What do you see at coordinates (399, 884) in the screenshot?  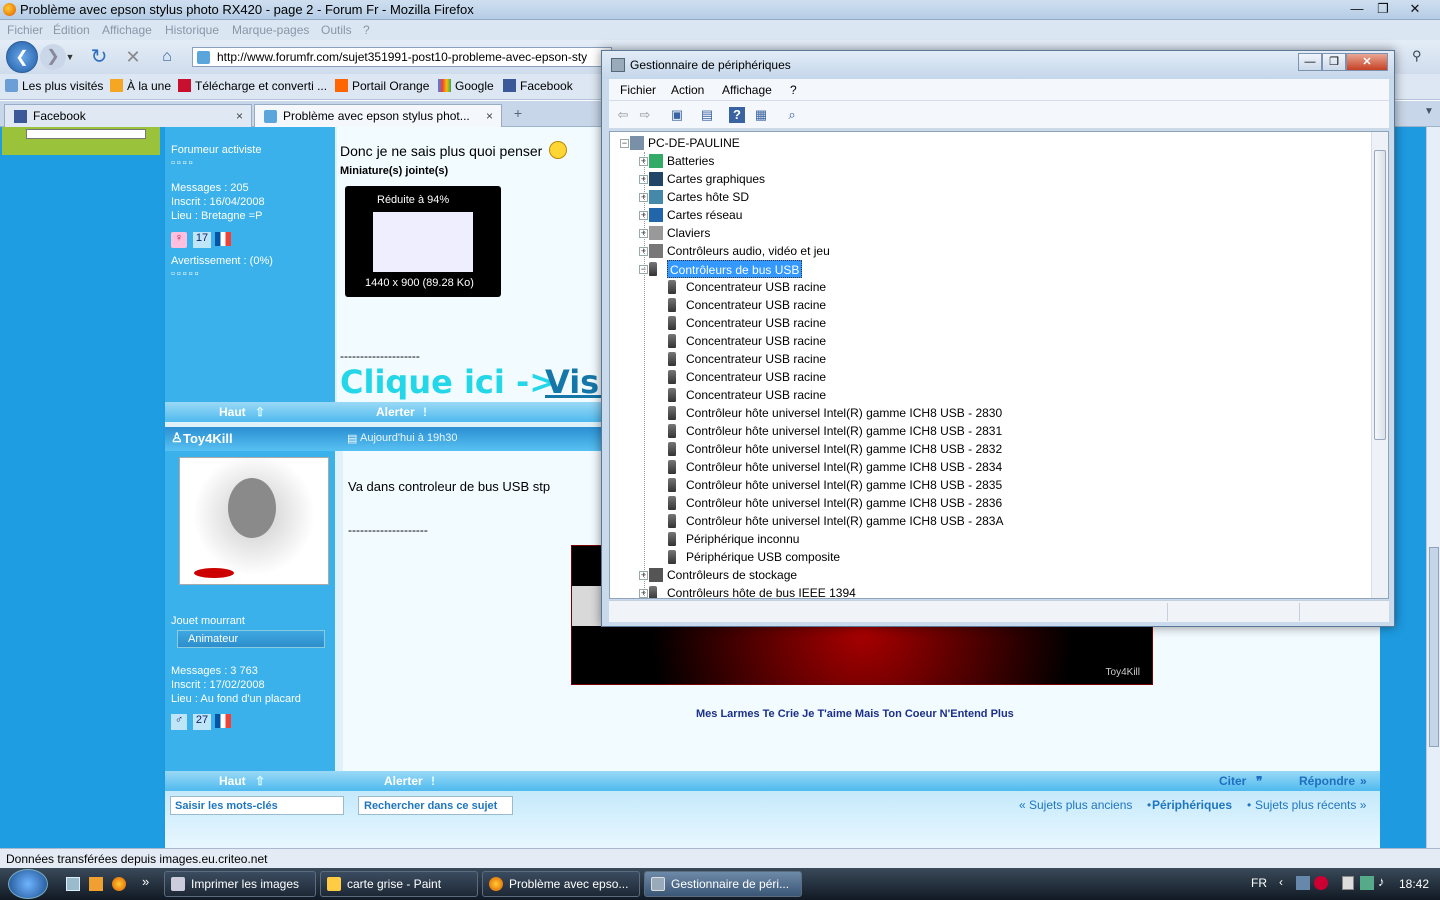 I see `taskbar-item-paint: carte grise - Paint` at bounding box center [399, 884].